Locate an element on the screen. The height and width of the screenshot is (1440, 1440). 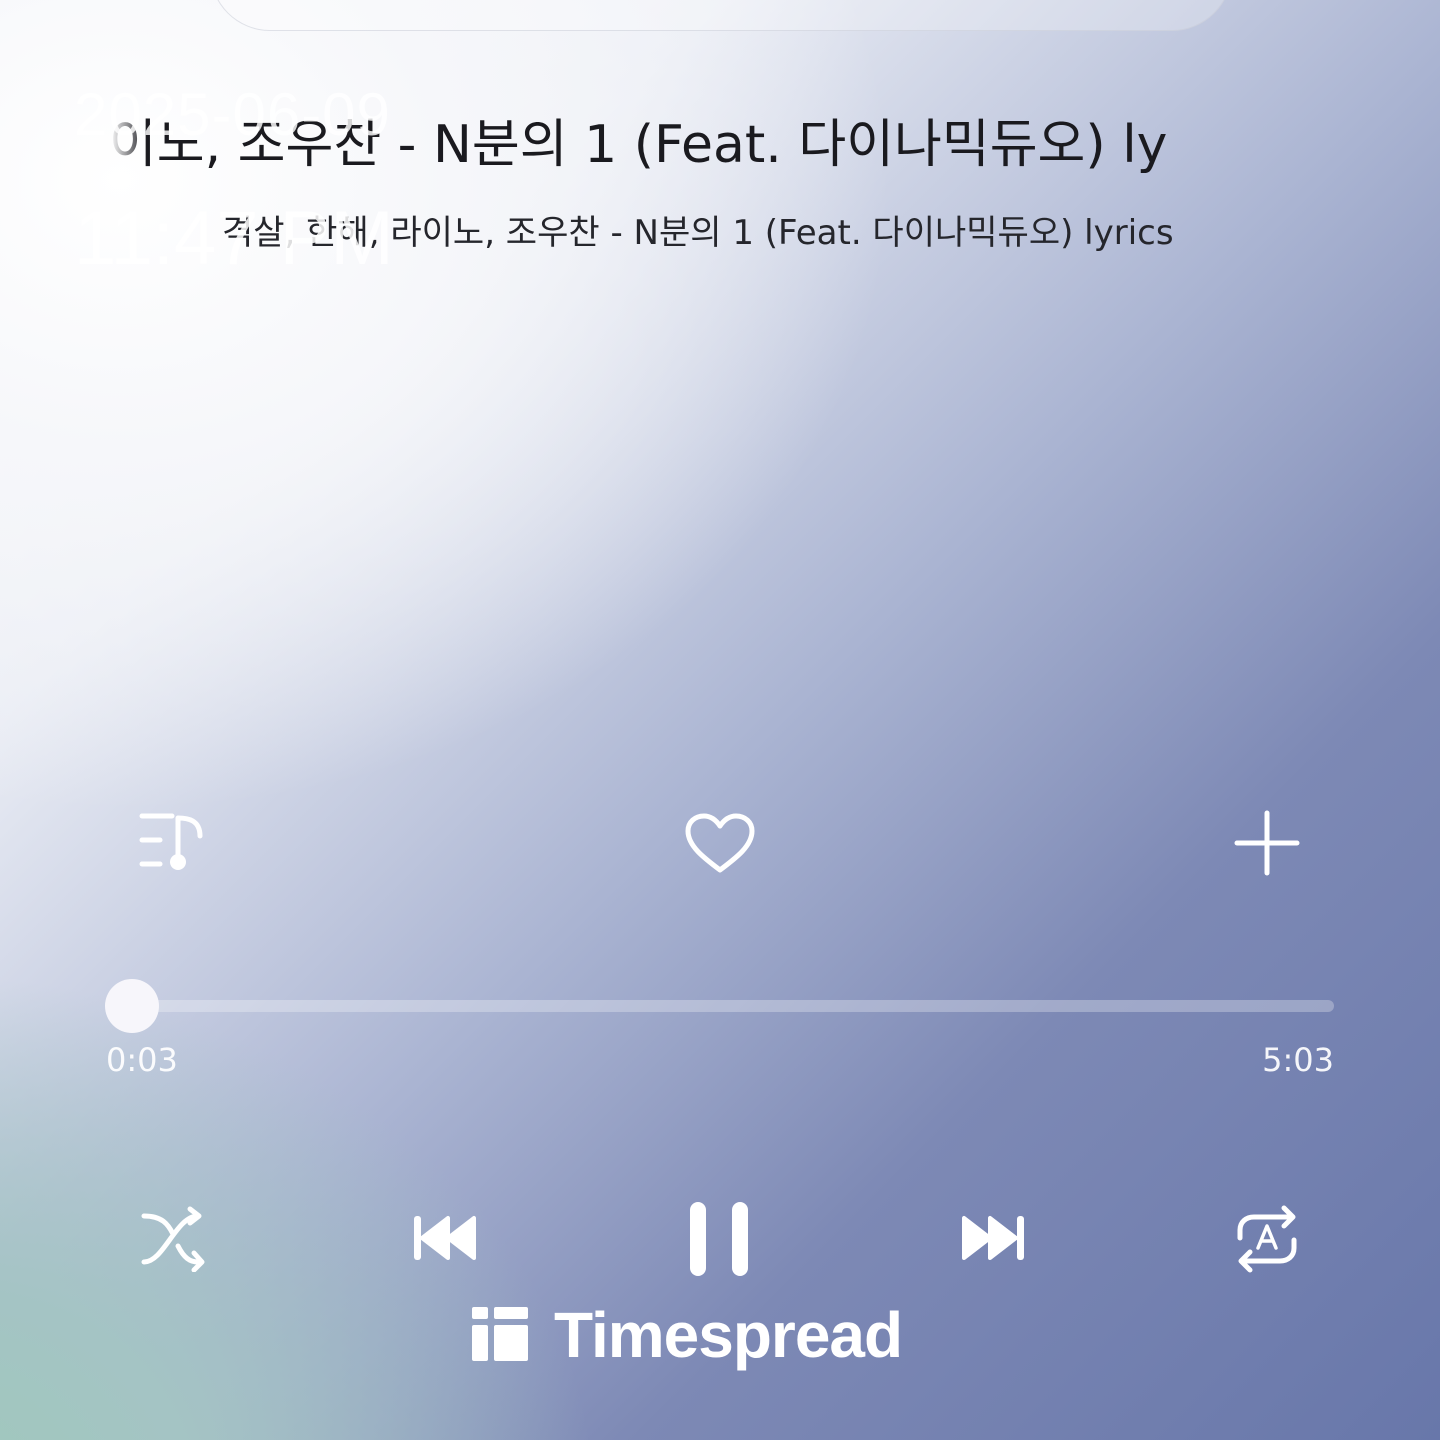
seek-thumb is located at coordinates (132, 1006).